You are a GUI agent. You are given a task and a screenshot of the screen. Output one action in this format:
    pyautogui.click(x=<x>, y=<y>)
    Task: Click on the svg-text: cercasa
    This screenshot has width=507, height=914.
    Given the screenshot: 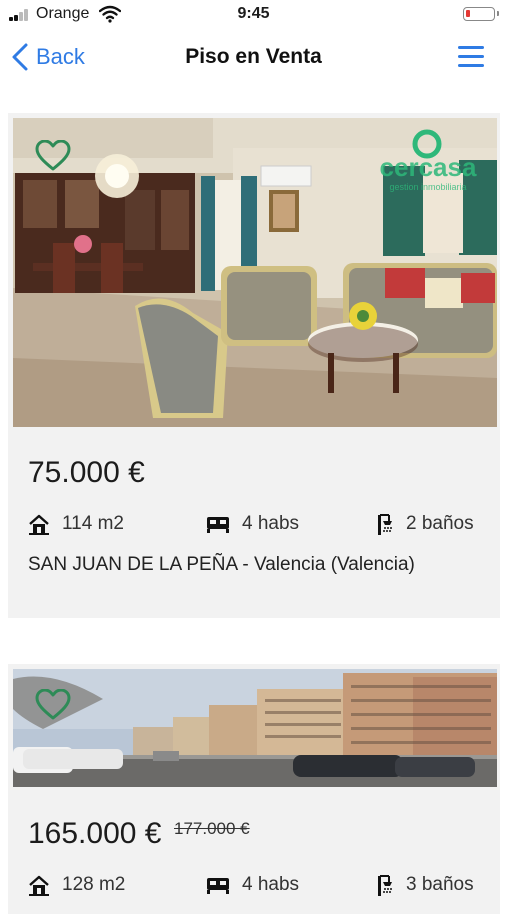 What is the action you would take?
    pyautogui.click(x=428, y=167)
    